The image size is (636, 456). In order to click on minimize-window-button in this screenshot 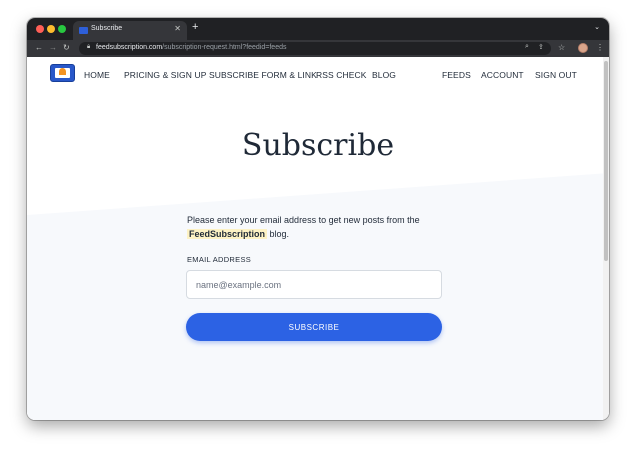, I will do `click(51, 29)`.